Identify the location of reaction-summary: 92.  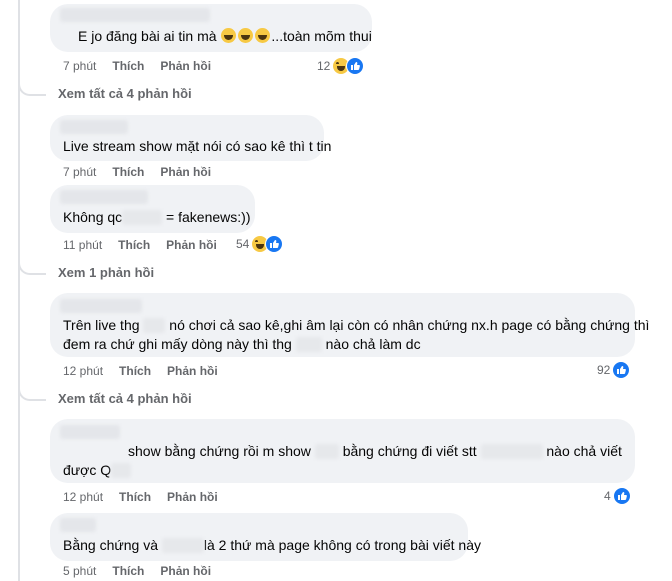
(614, 370).